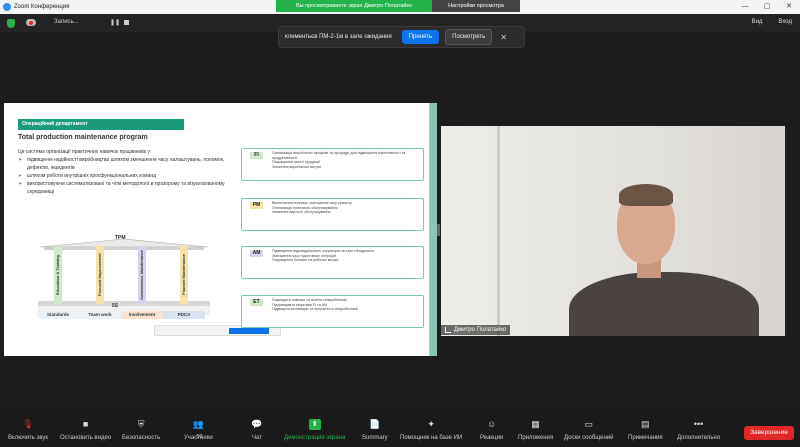 The width and height of the screenshot is (800, 447). I want to click on summary-icon: 📄, so click(375, 424).